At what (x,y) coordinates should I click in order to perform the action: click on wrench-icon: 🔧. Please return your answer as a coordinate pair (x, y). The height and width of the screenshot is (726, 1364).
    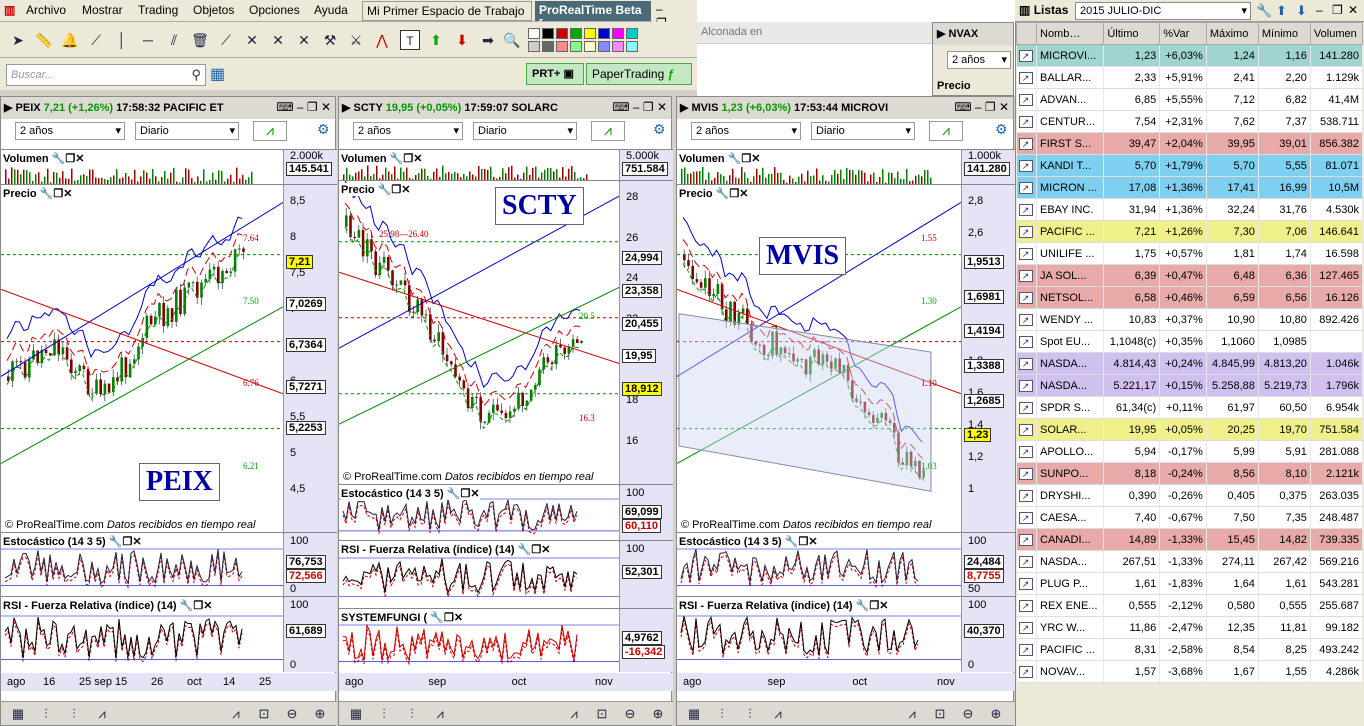
    Looking at the image, I should click on (1264, 11).